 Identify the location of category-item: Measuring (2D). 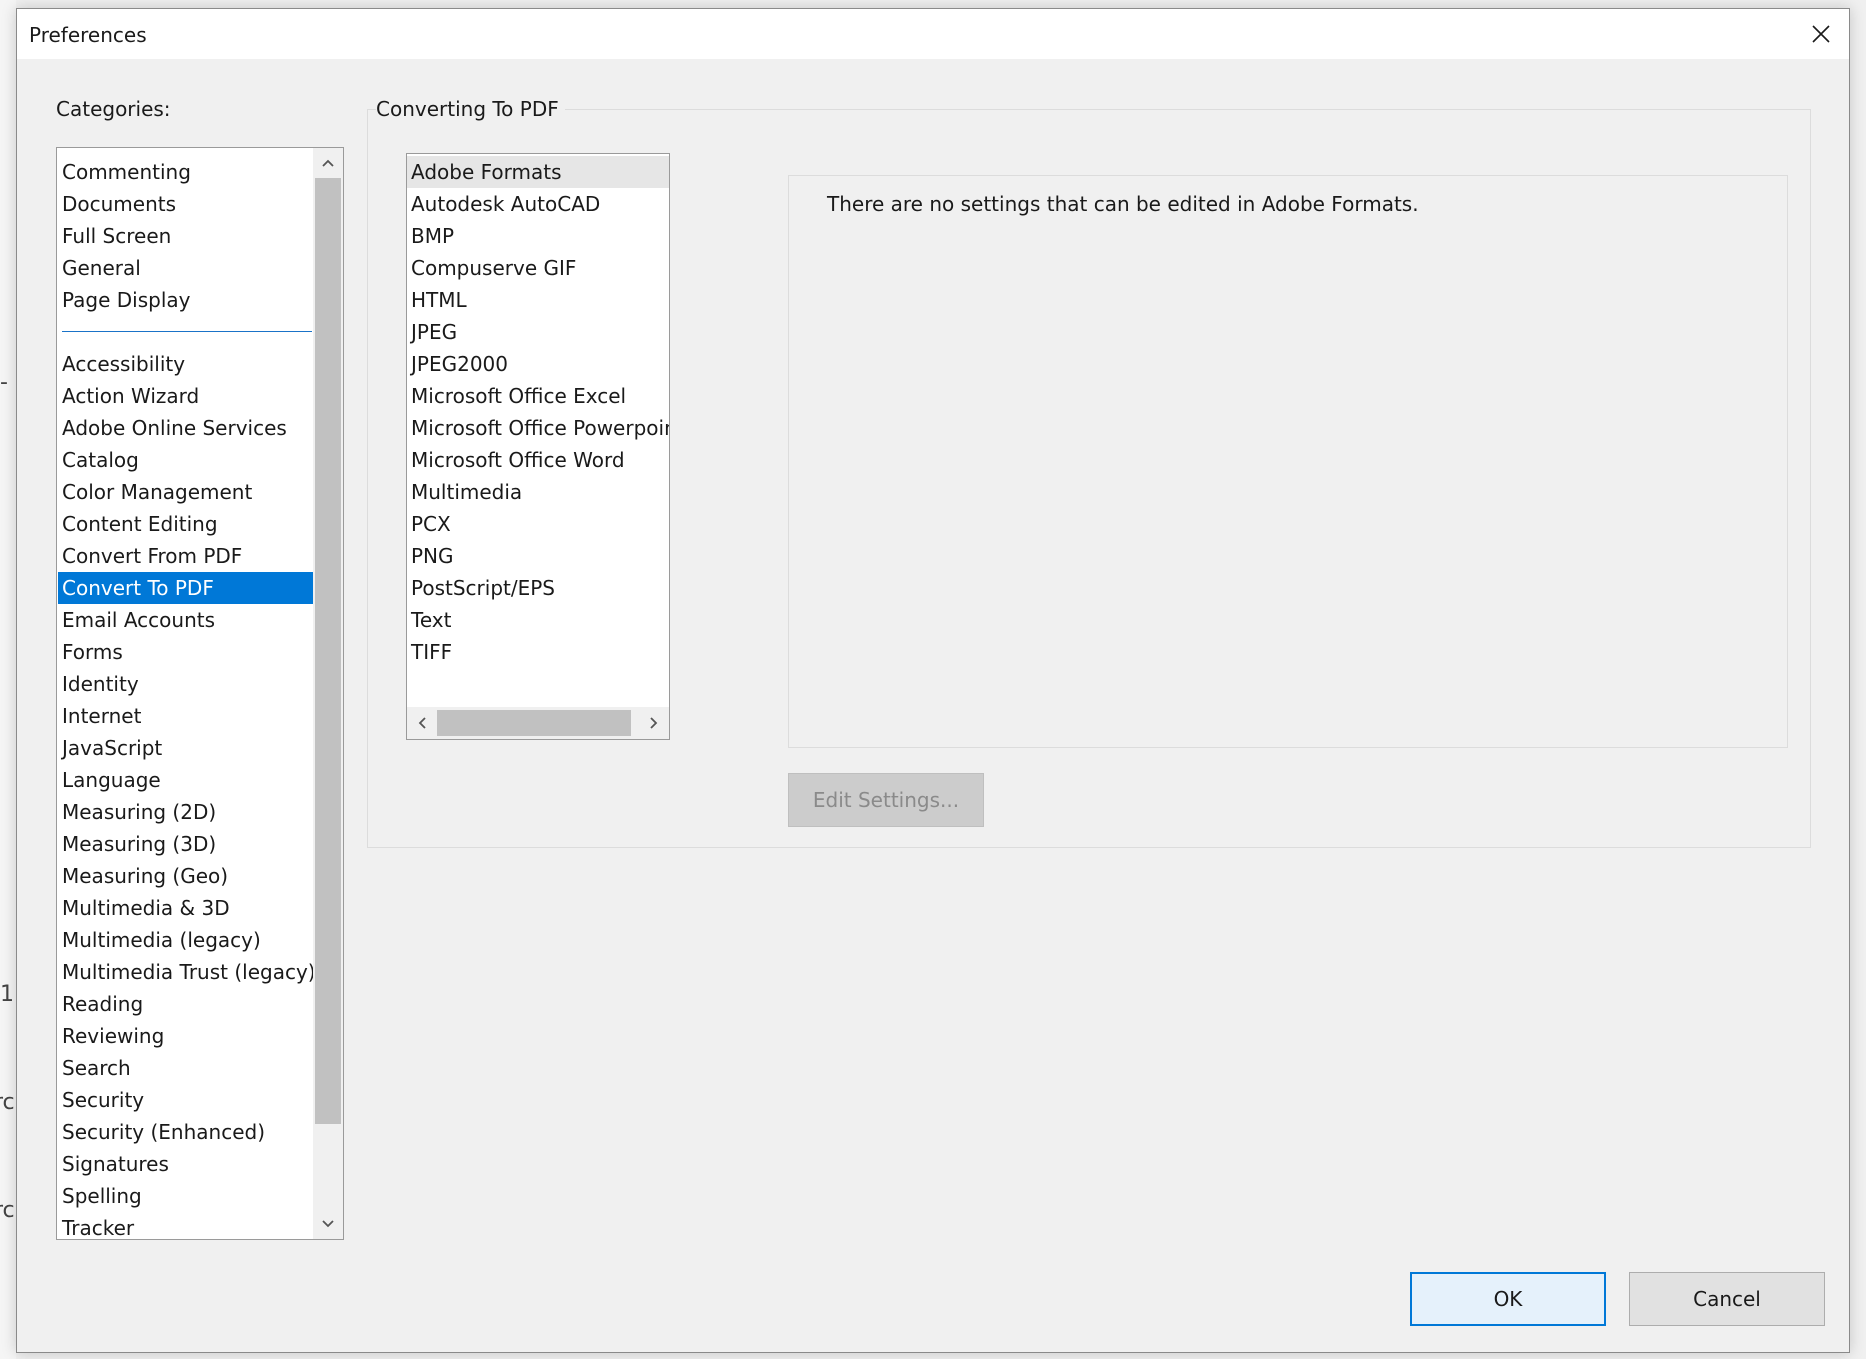
(186, 812).